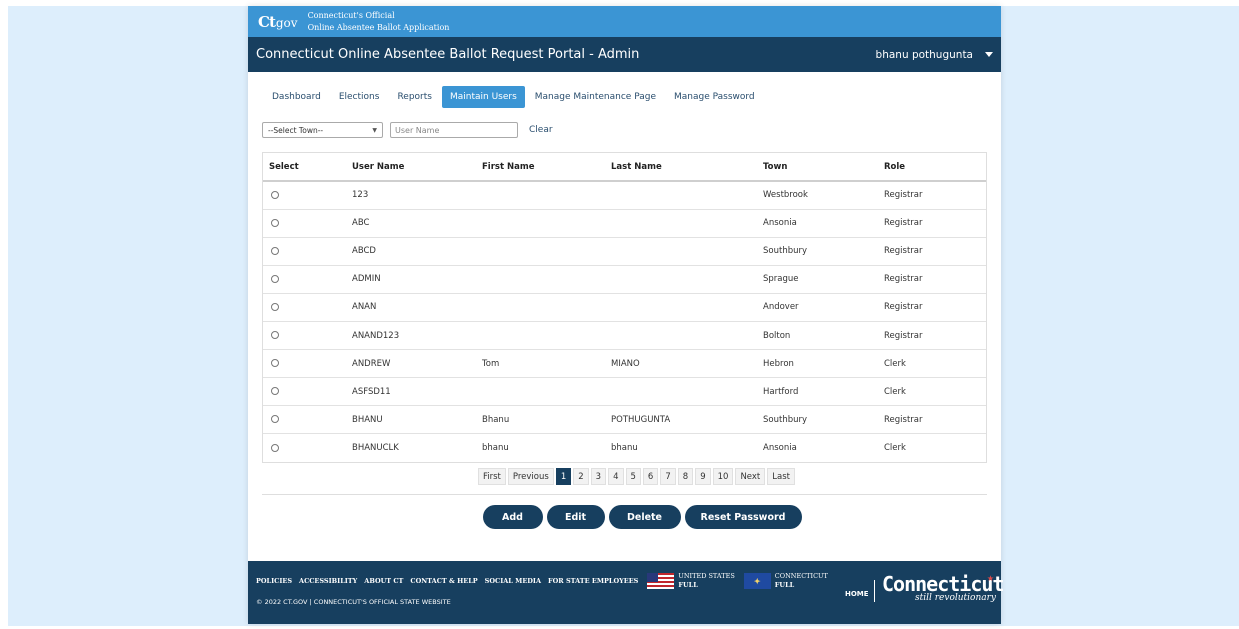 Image resolution: width=1239 pixels, height=629 pixels. I want to click on tab-manage-maintenance-page: Manage Maintenance Page, so click(595, 97).